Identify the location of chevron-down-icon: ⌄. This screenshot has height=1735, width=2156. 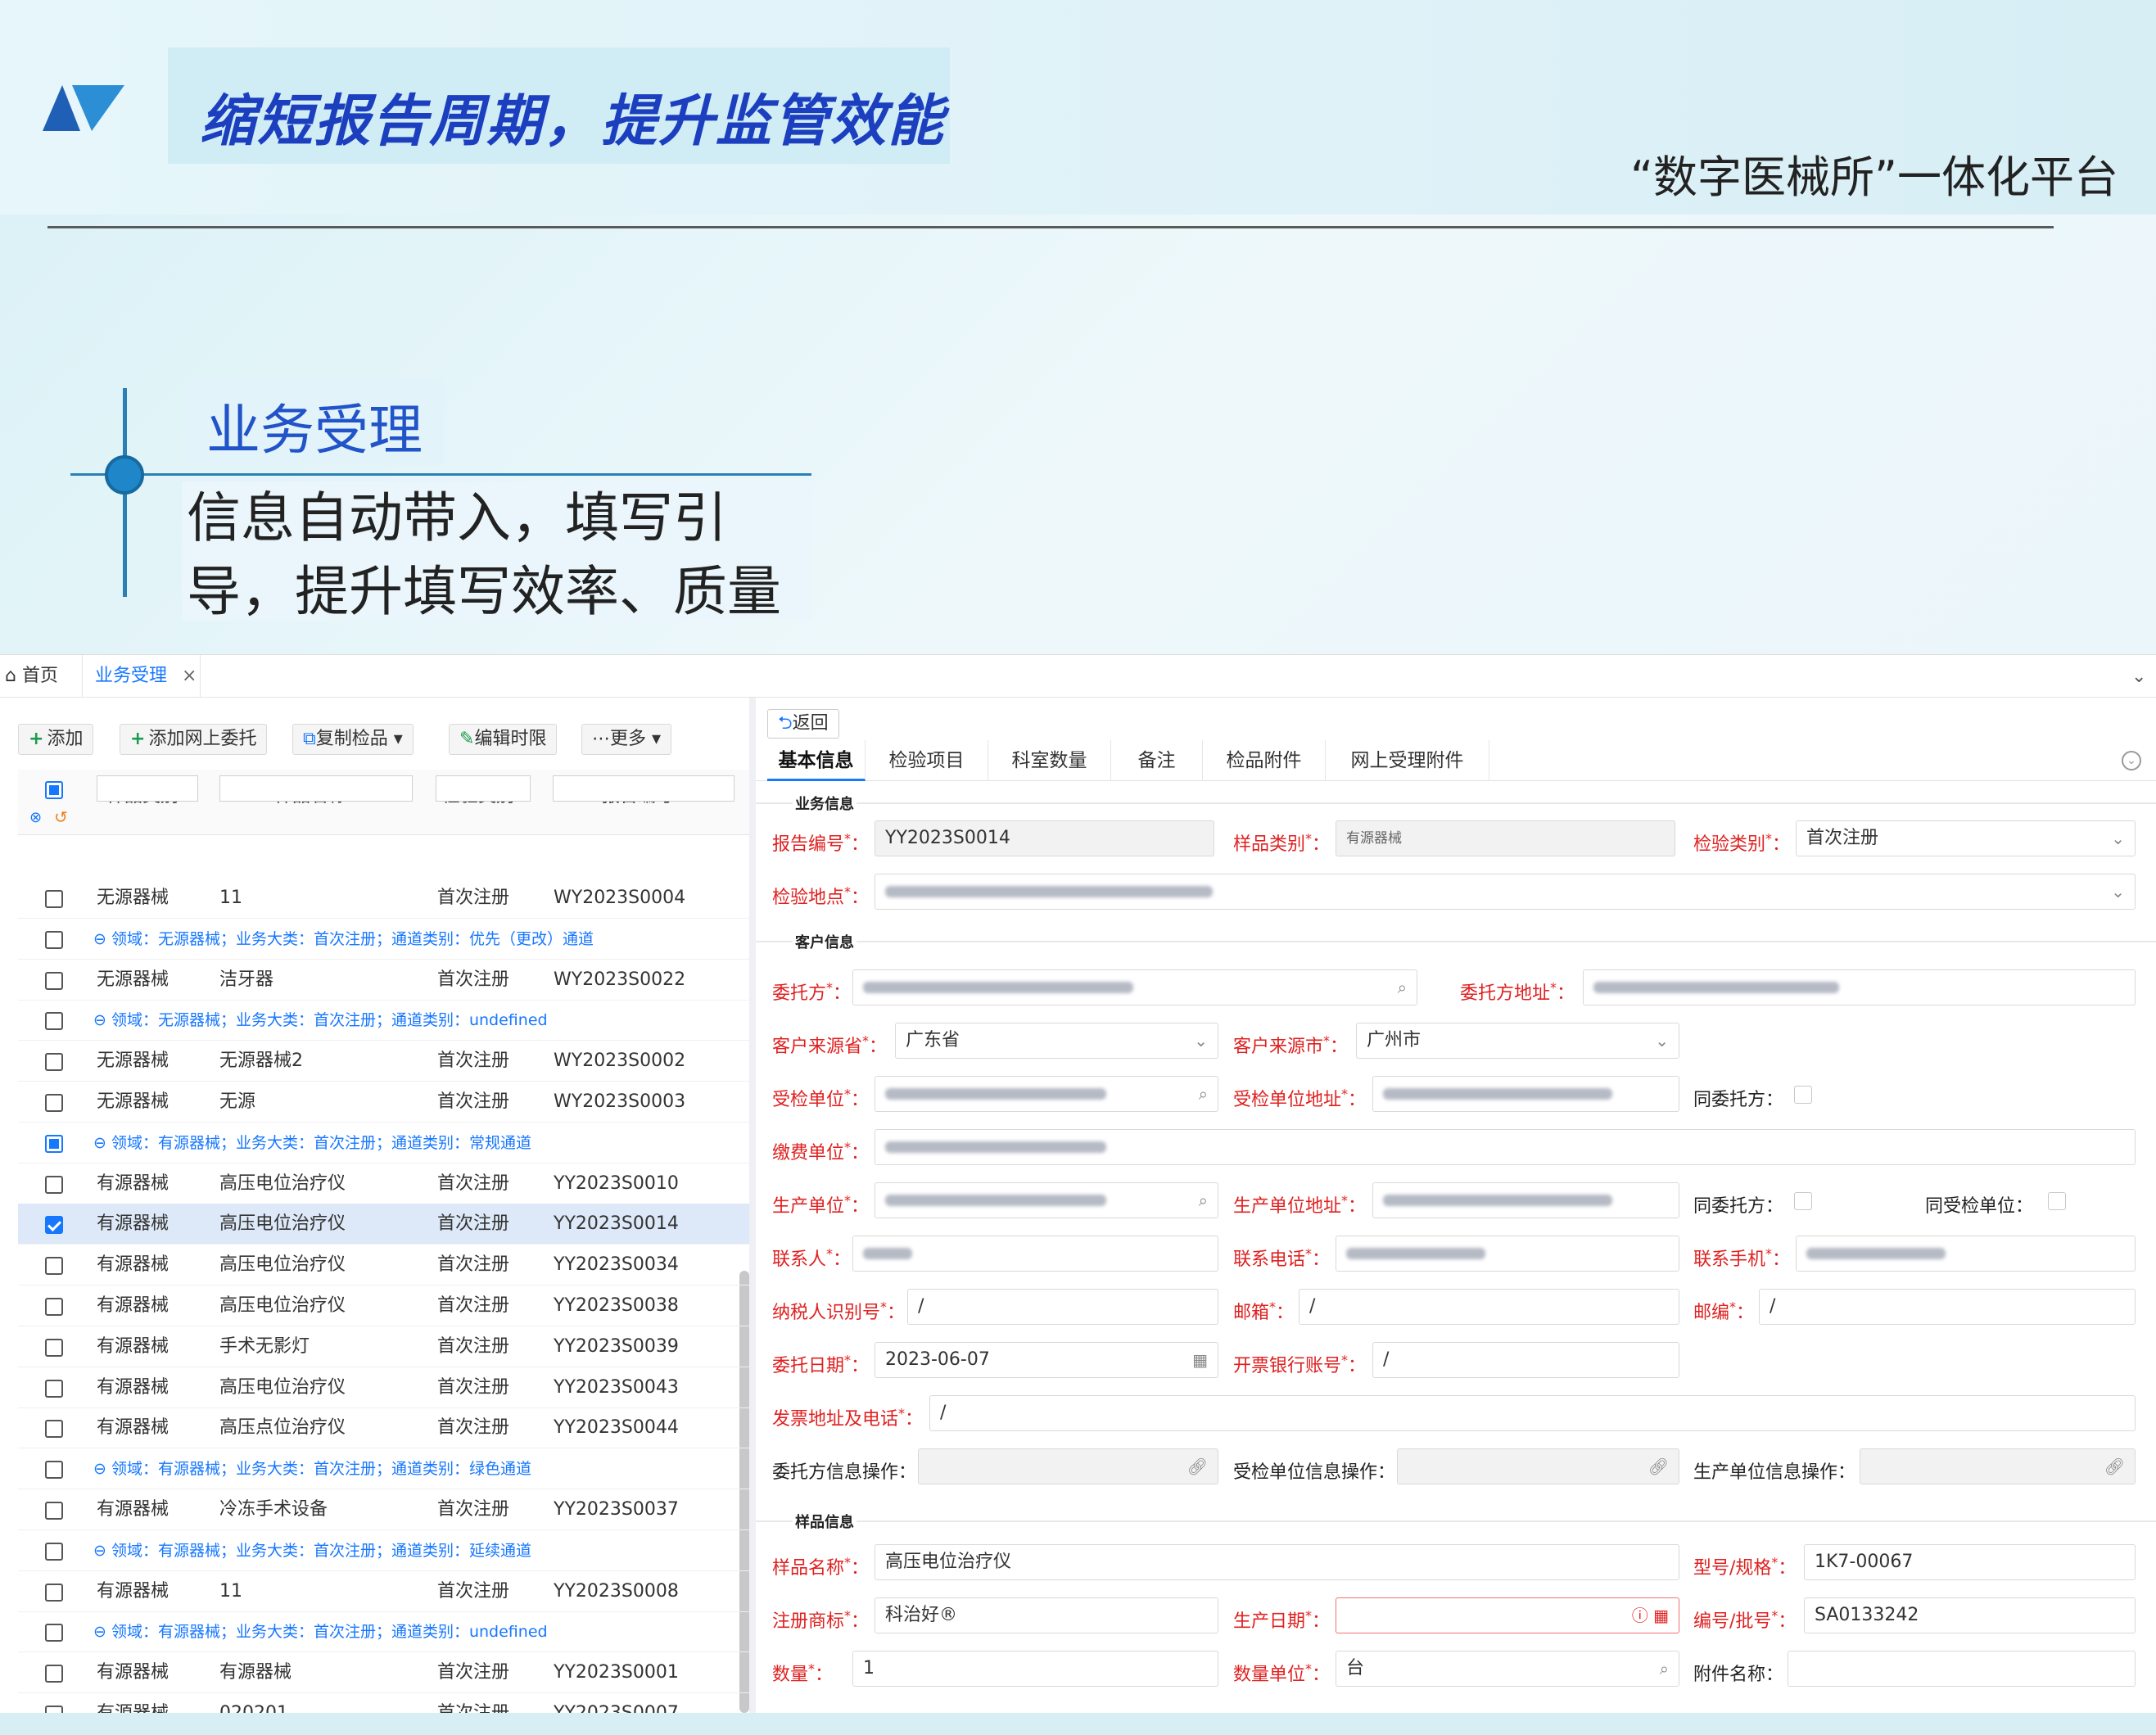
(2140, 677).